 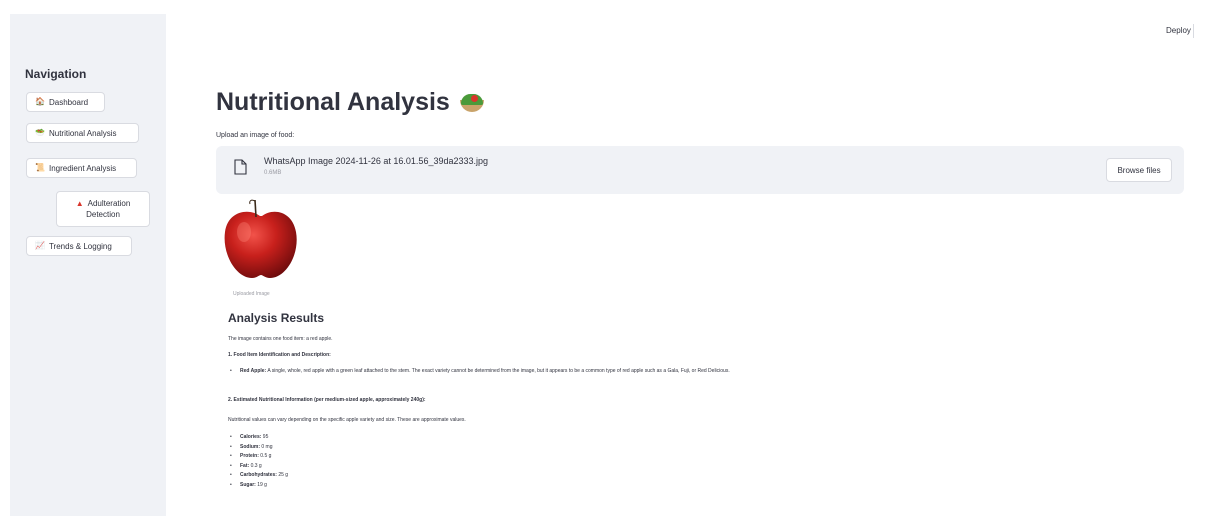 What do you see at coordinates (258, 457) in the screenshot?
I see `nutrient-item: Protein: 0.5 g` at bounding box center [258, 457].